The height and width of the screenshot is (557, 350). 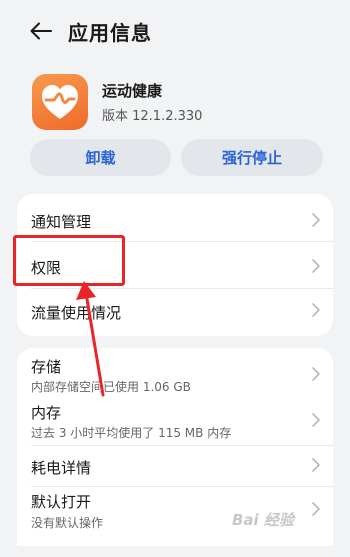 What do you see at coordinates (90, 339) in the screenshot?
I see `annotation-arrow-icon` at bounding box center [90, 339].